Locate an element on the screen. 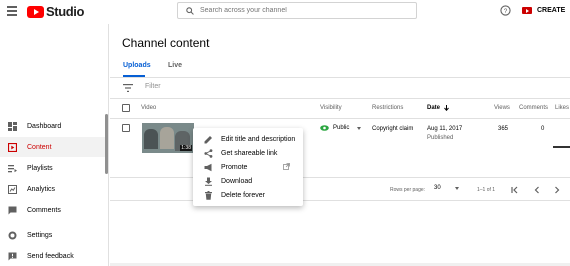 Image resolution: width=570 pixels, height=266 pixels. visibility-dropdown: Public is located at coordinates (341, 128).